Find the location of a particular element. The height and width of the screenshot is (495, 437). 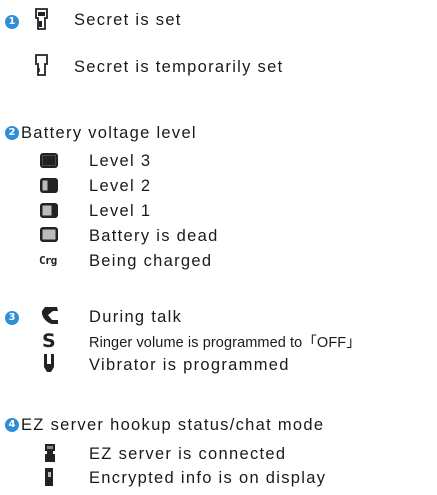

silent-s-icon: S is located at coordinates (49, 340).